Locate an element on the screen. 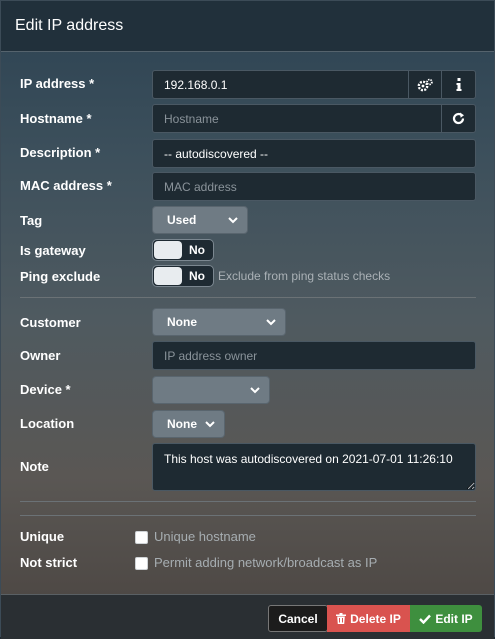 Image resolution: width=495 pixels, height=639 pixels. device-label: Device * is located at coordinates (45, 389).